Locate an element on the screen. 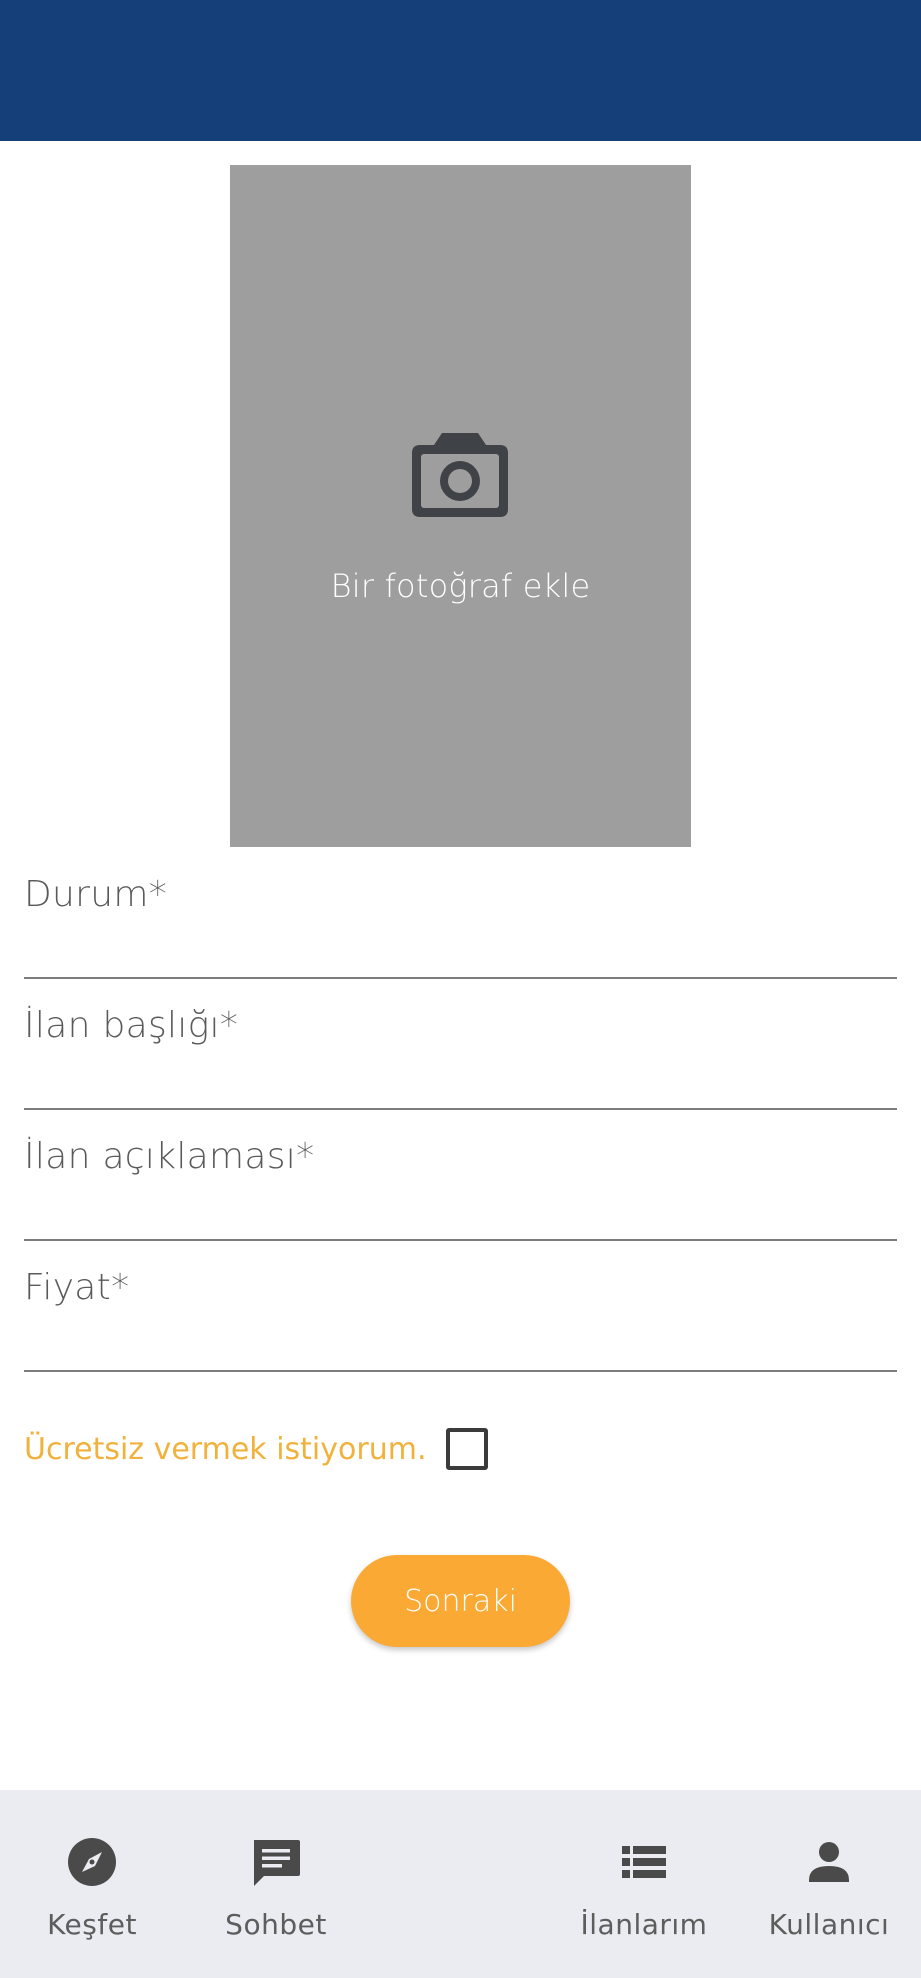 Image resolution: width=921 pixels, height=1978 pixels. add-photo-label: Bir fotoğraf ekle is located at coordinates (460, 586).